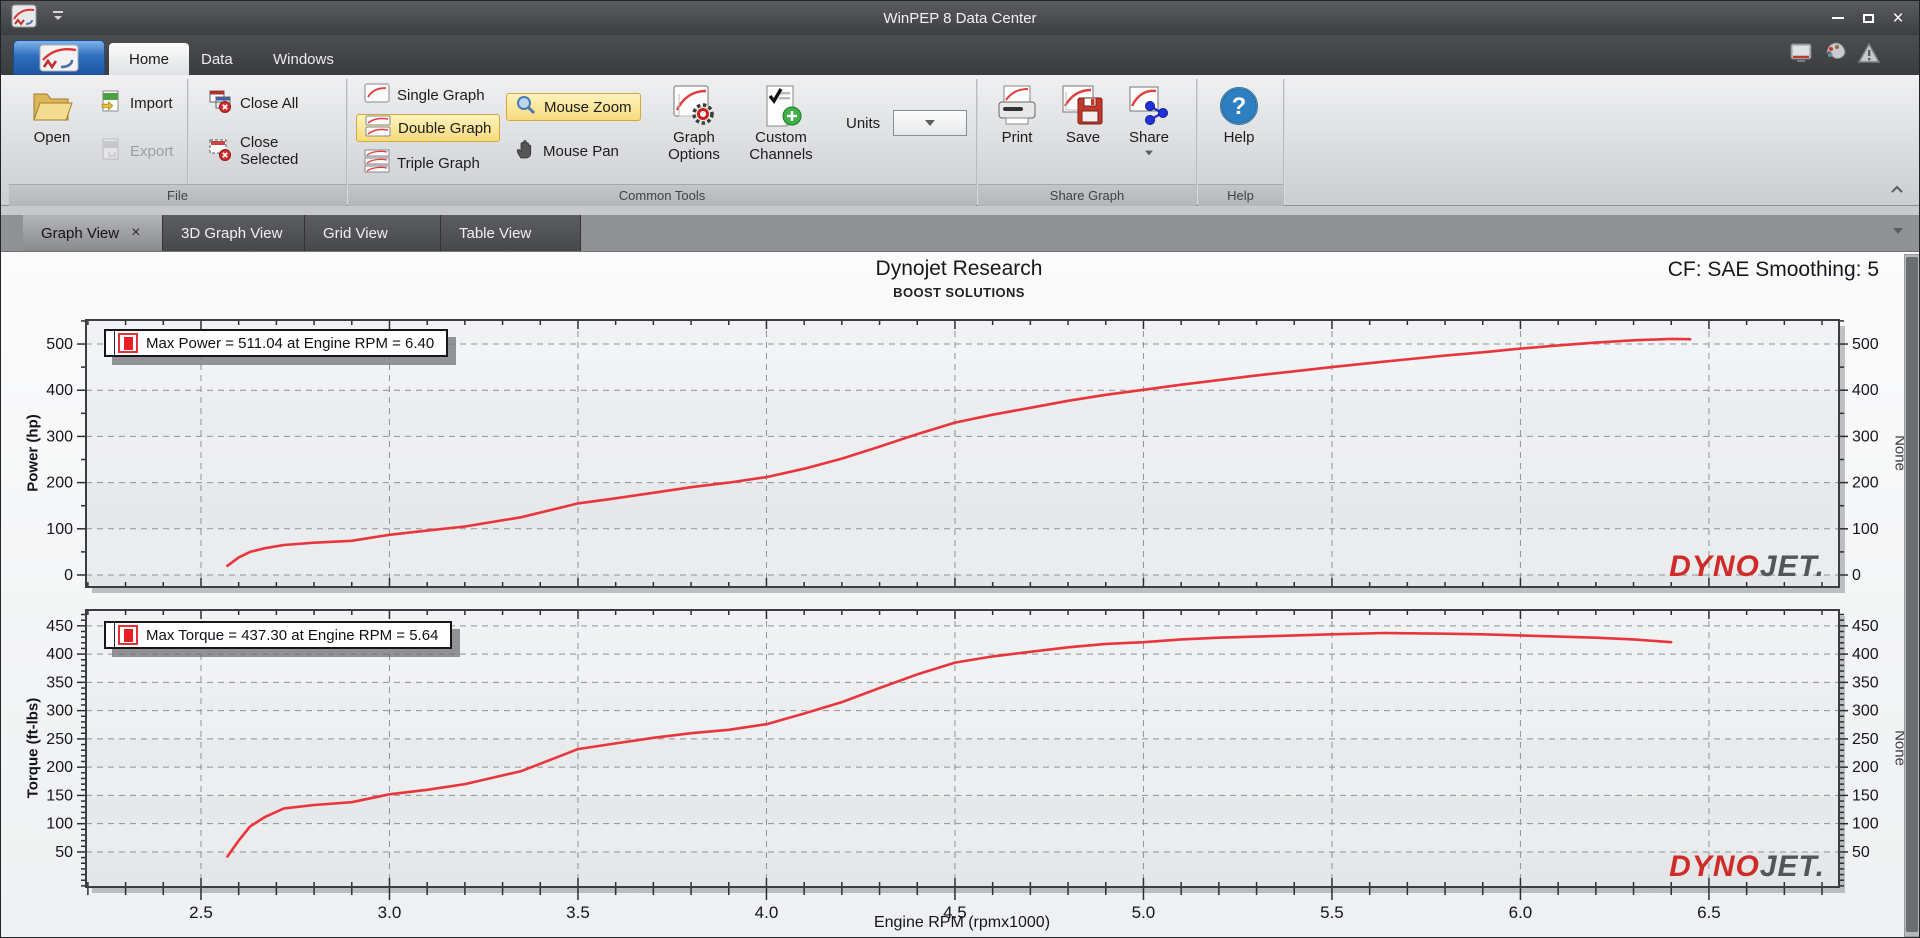  I want to click on import-csv-icon, so click(111, 103).